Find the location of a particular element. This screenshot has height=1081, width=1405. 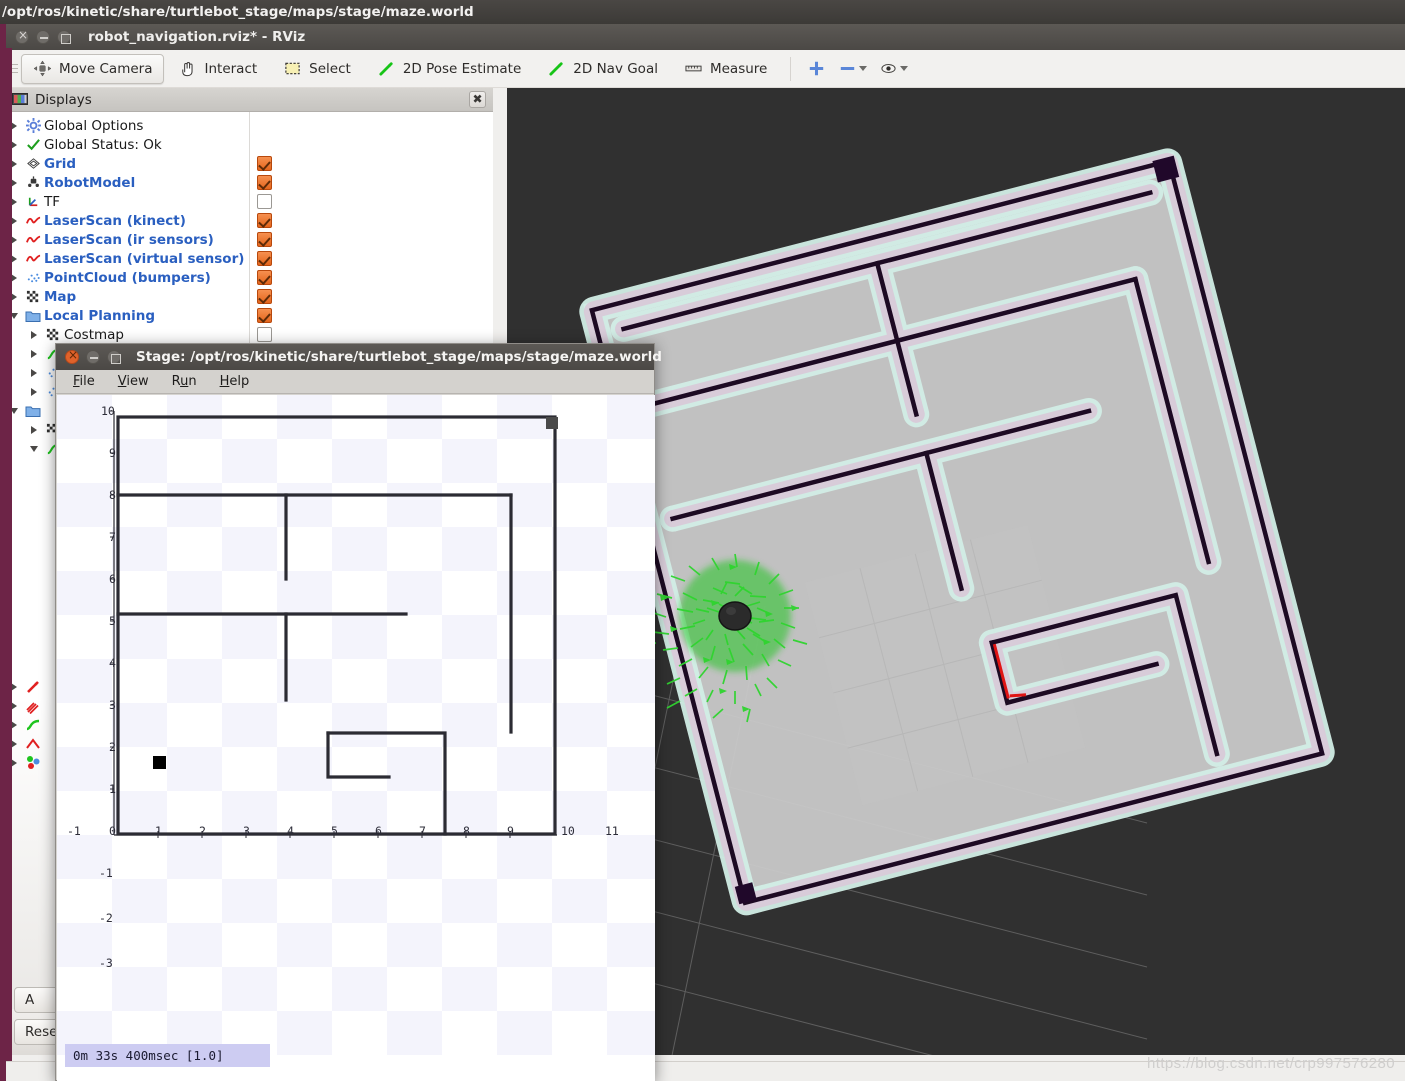

map-icon is located at coordinates (53, 334).